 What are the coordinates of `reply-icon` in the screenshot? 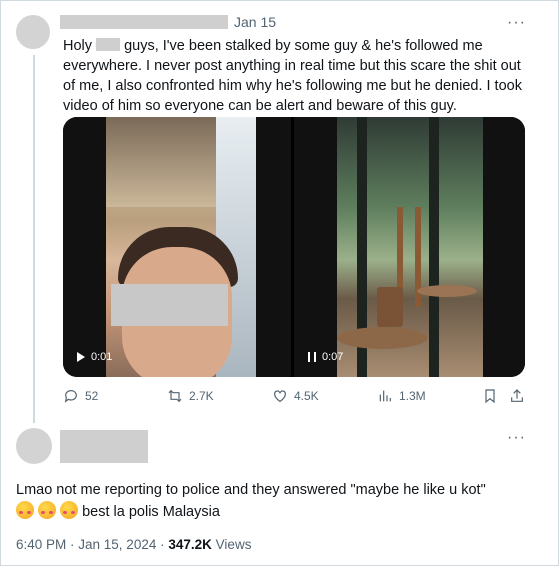 It's located at (70, 396).